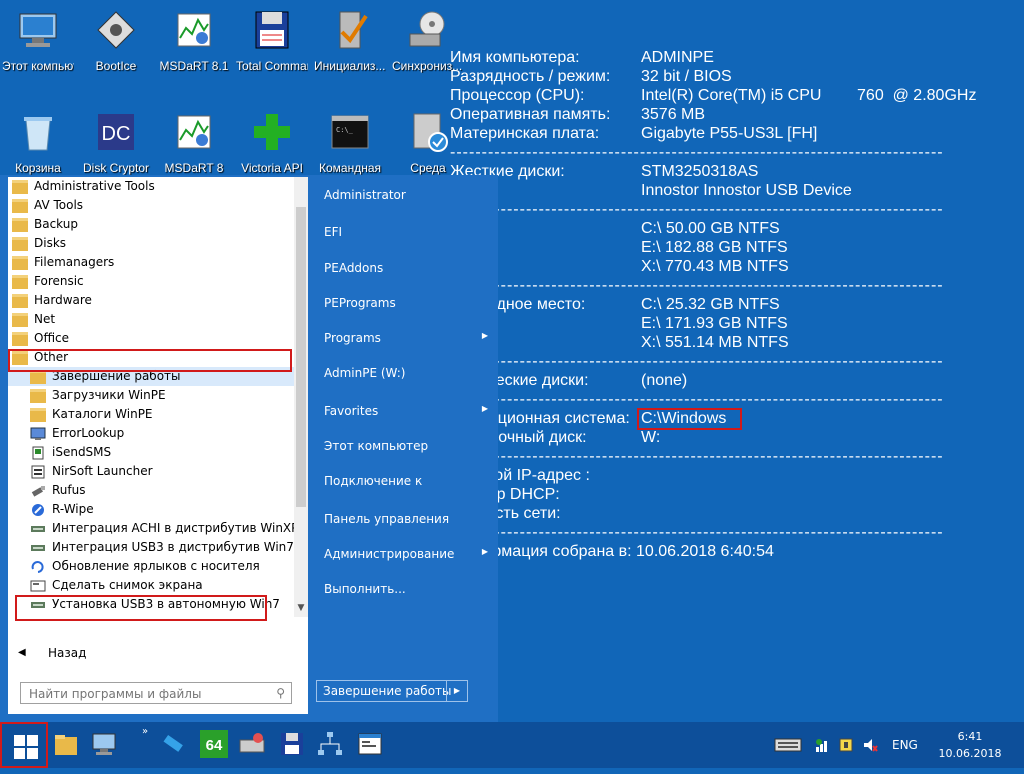 The image size is (1024, 774). I want to click on desktop-icon-cmd: C:\_ Командная, so click(350, 142).